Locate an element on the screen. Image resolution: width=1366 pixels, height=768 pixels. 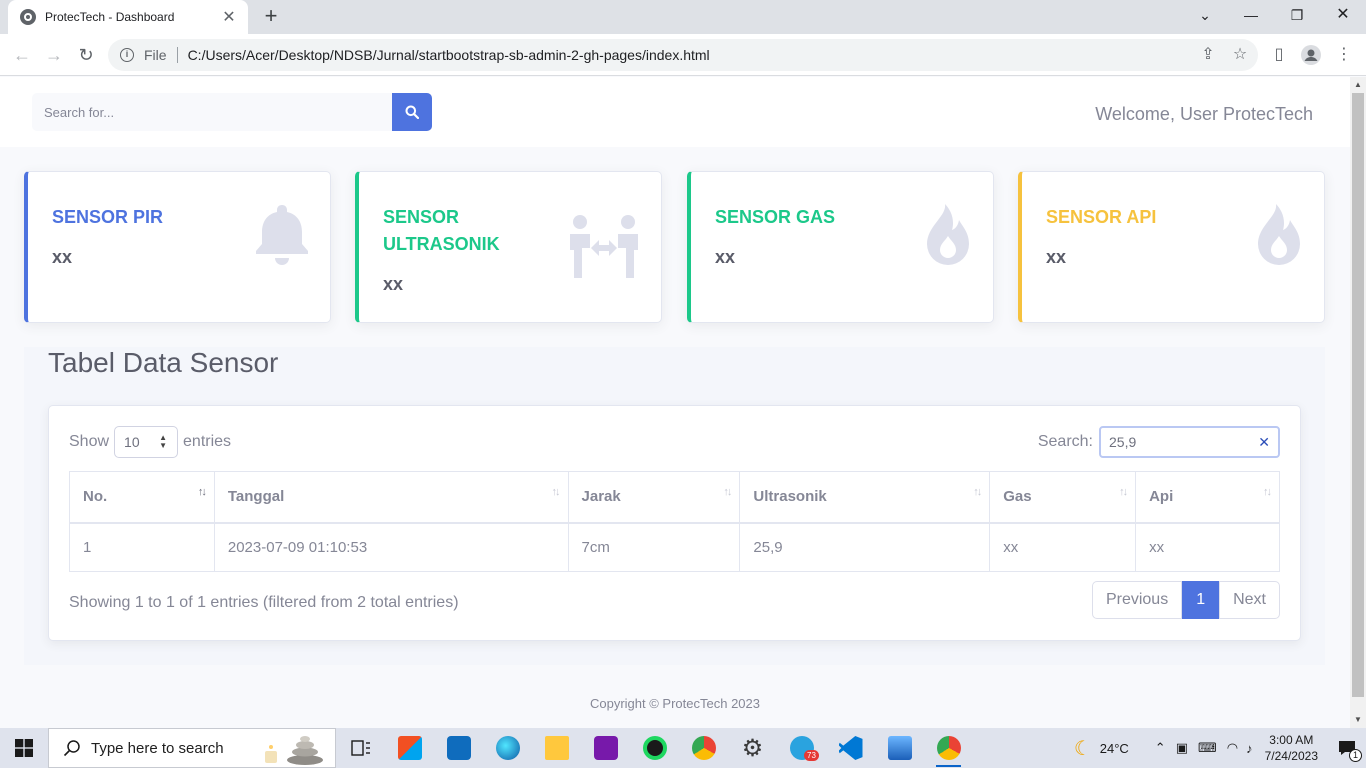
zen-stones-icon is located at coordinates (294, 750).